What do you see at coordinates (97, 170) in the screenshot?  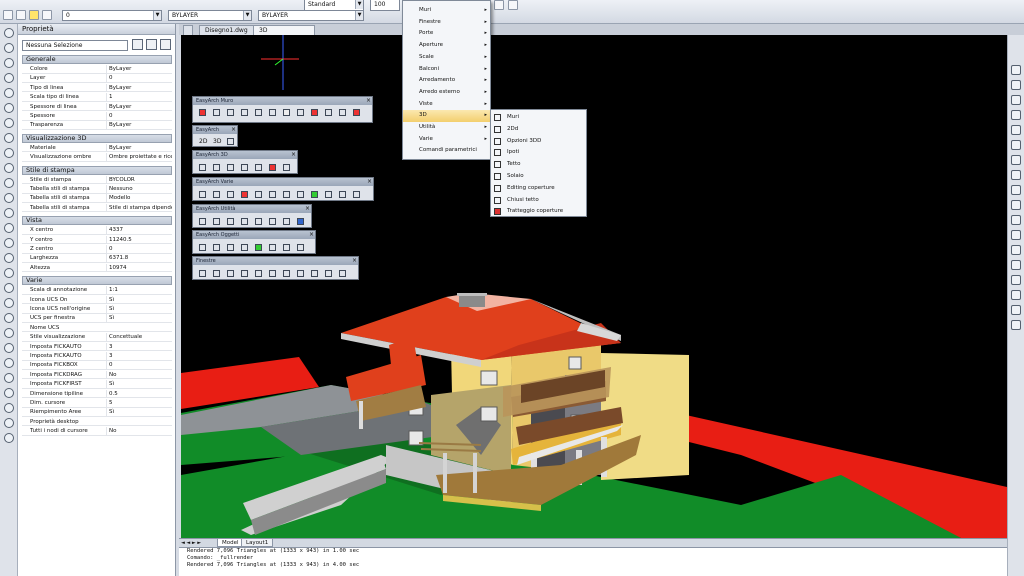 I see `section-header: Stile di stampa` at bounding box center [97, 170].